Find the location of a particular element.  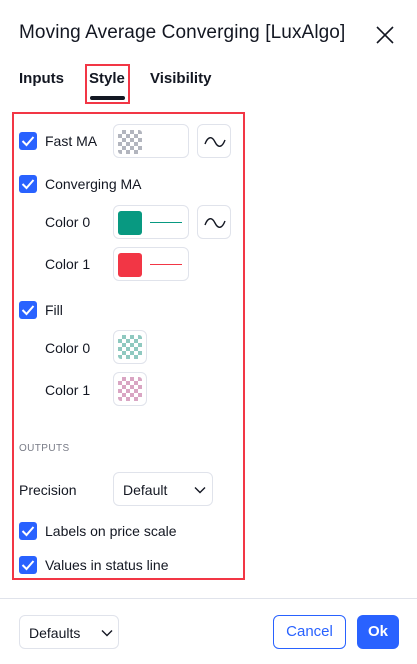

fast-ma-line-style-button is located at coordinates (214, 141).